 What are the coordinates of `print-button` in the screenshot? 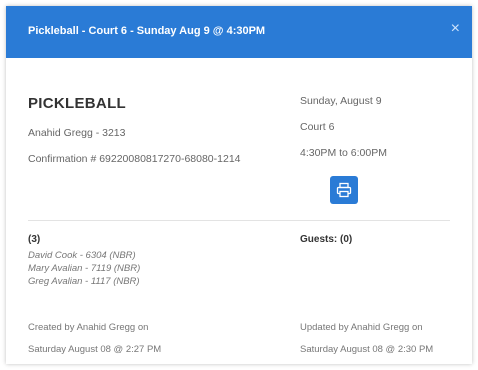 It's located at (344, 190).